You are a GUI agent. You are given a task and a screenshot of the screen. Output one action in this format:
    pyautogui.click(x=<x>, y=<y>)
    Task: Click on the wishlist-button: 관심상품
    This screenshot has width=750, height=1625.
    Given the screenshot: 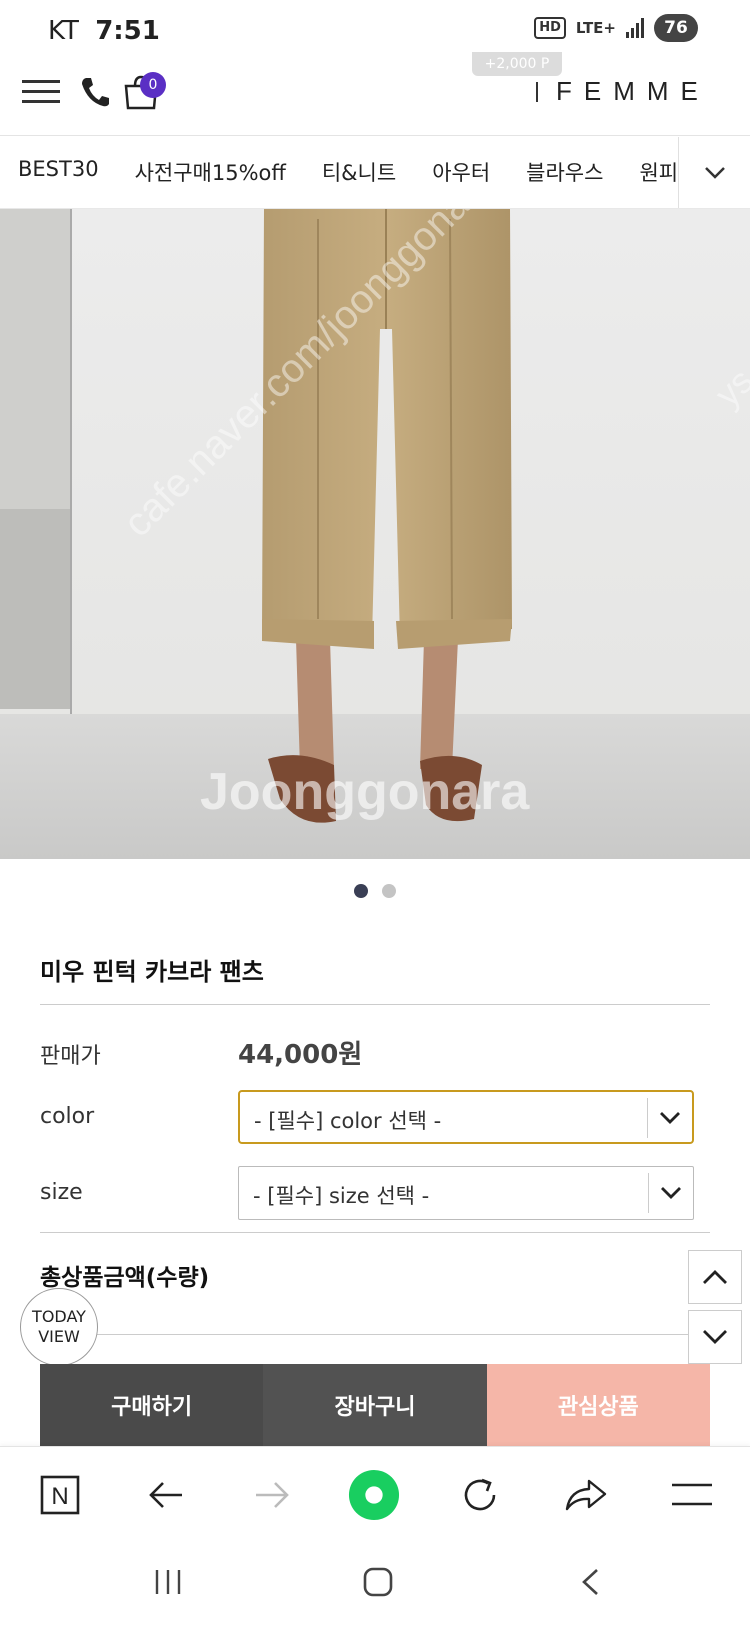 What is the action you would take?
    pyautogui.click(x=598, y=1405)
    